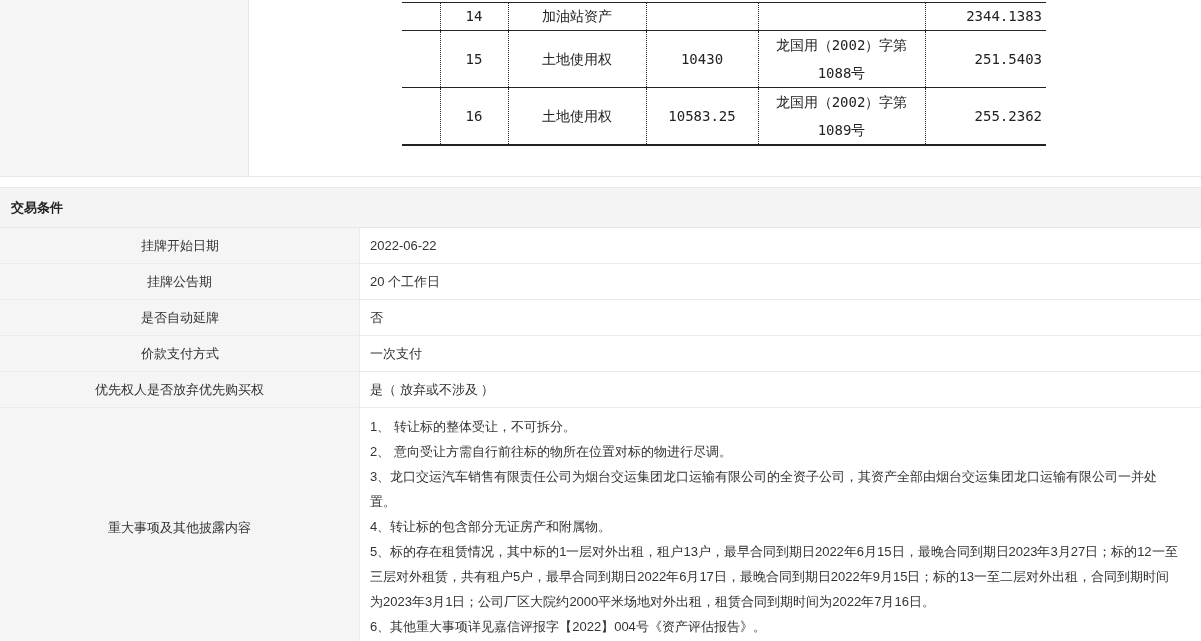 The image size is (1201, 641). Describe the element at coordinates (577, 16) in the screenshot. I see `table-cell: 加油站资产` at that location.